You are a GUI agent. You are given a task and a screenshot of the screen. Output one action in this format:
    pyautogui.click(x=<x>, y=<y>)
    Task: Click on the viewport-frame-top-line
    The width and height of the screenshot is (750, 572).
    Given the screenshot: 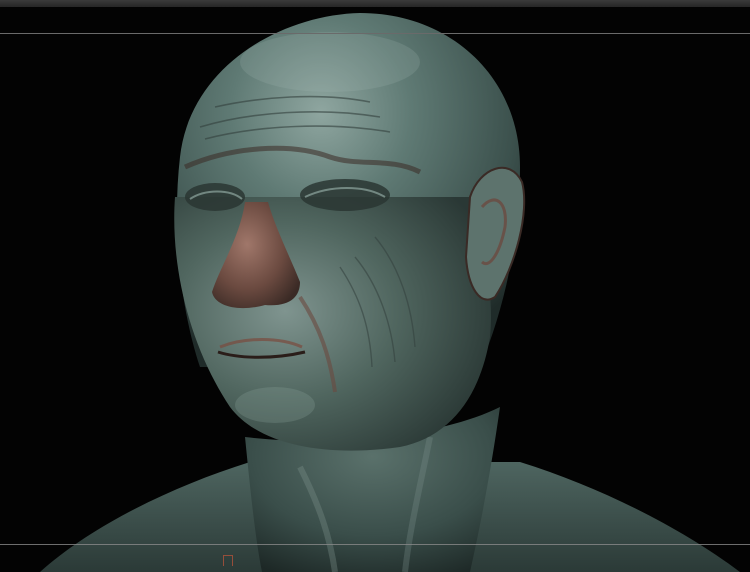 What is the action you would take?
    pyautogui.click(x=375, y=33)
    